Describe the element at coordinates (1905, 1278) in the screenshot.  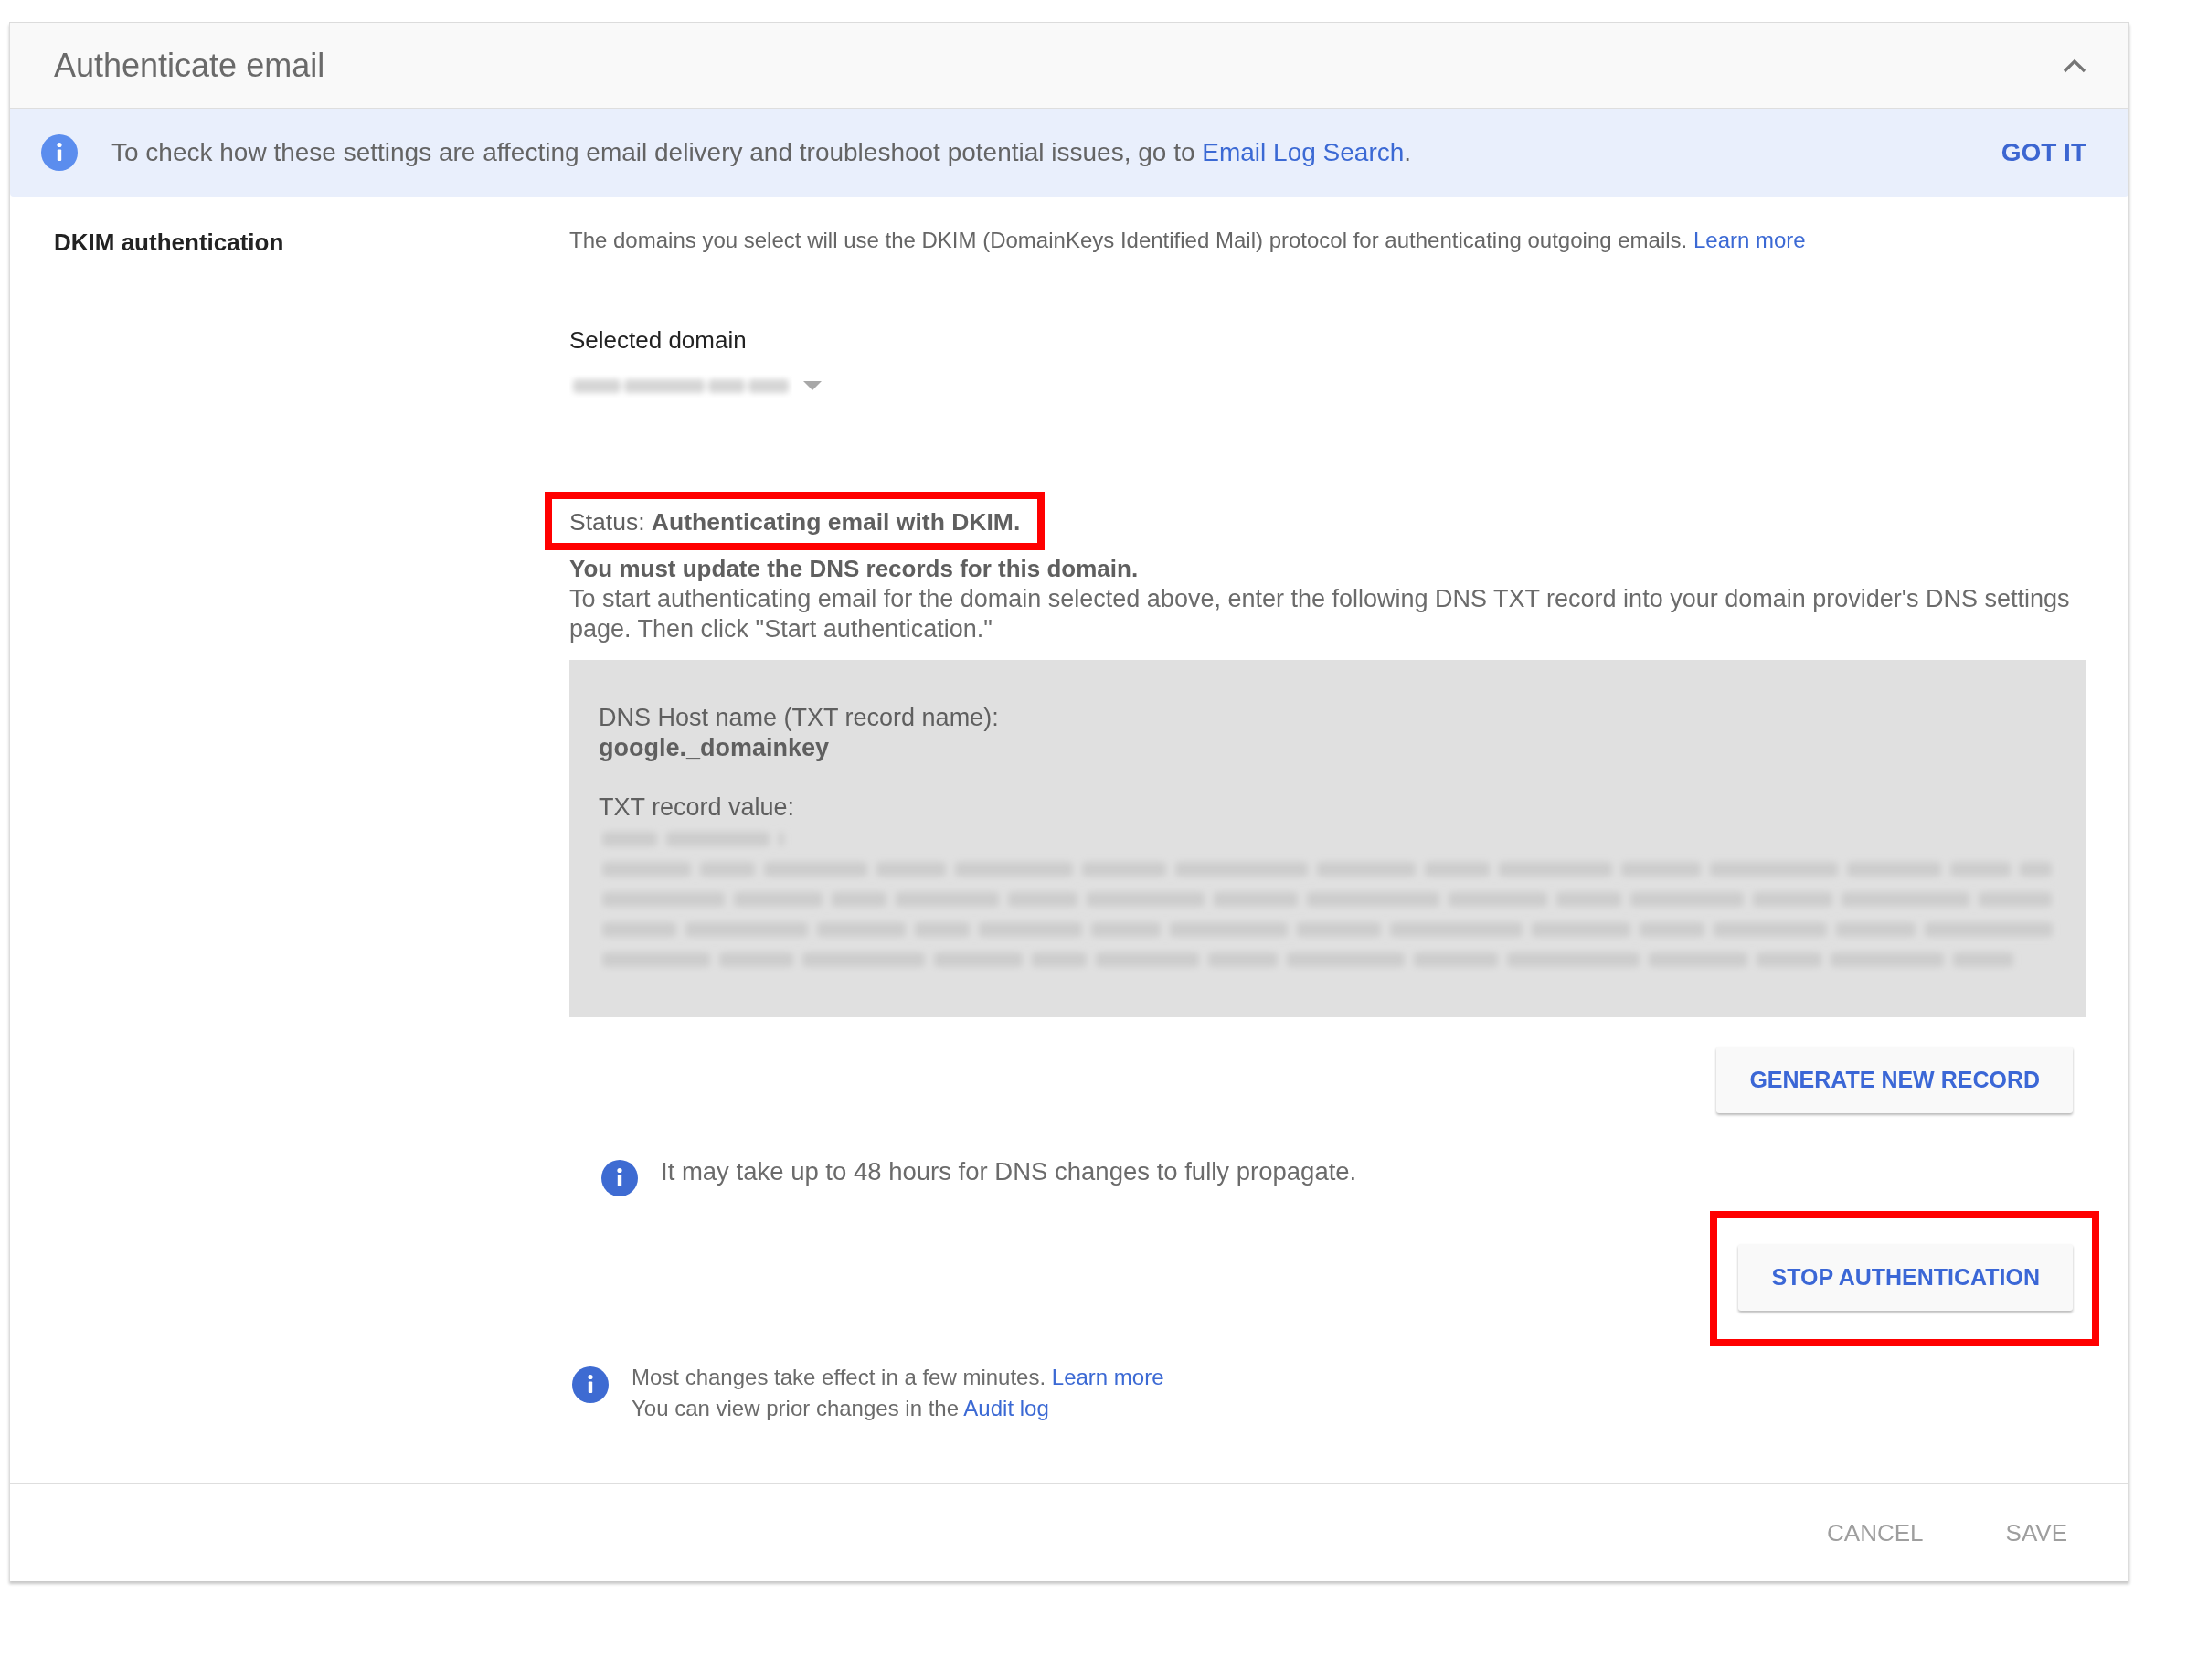
I see `stop-authentication-button: STOP AUTHENTICATION` at that location.